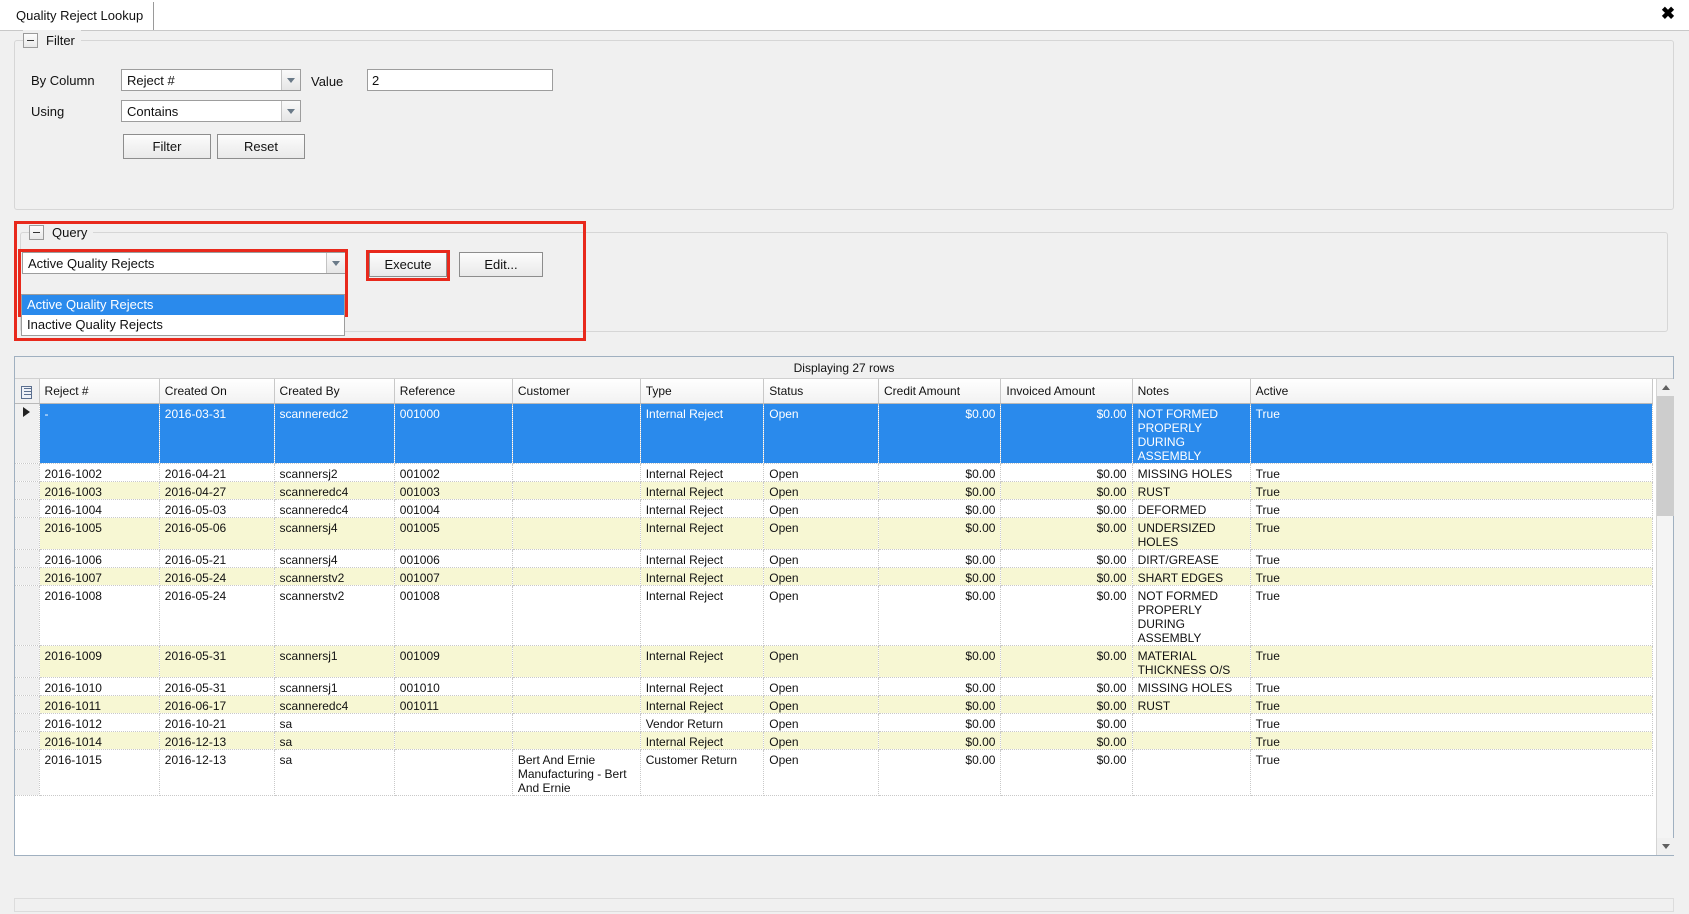 The image size is (1689, 914). Describe the element at coordinates (217, 391) in the screenshot. I see `column-header-created-on: Created On` at that location.